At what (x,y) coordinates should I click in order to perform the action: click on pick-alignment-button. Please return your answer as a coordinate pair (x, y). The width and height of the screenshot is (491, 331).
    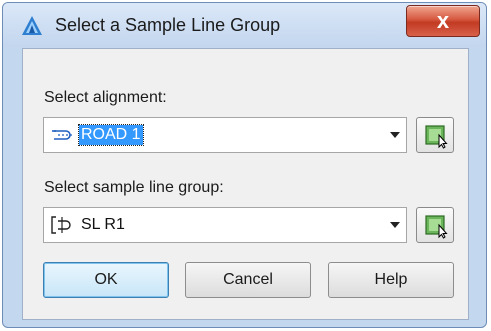
    Looking at the image, I should click on (435, 135).